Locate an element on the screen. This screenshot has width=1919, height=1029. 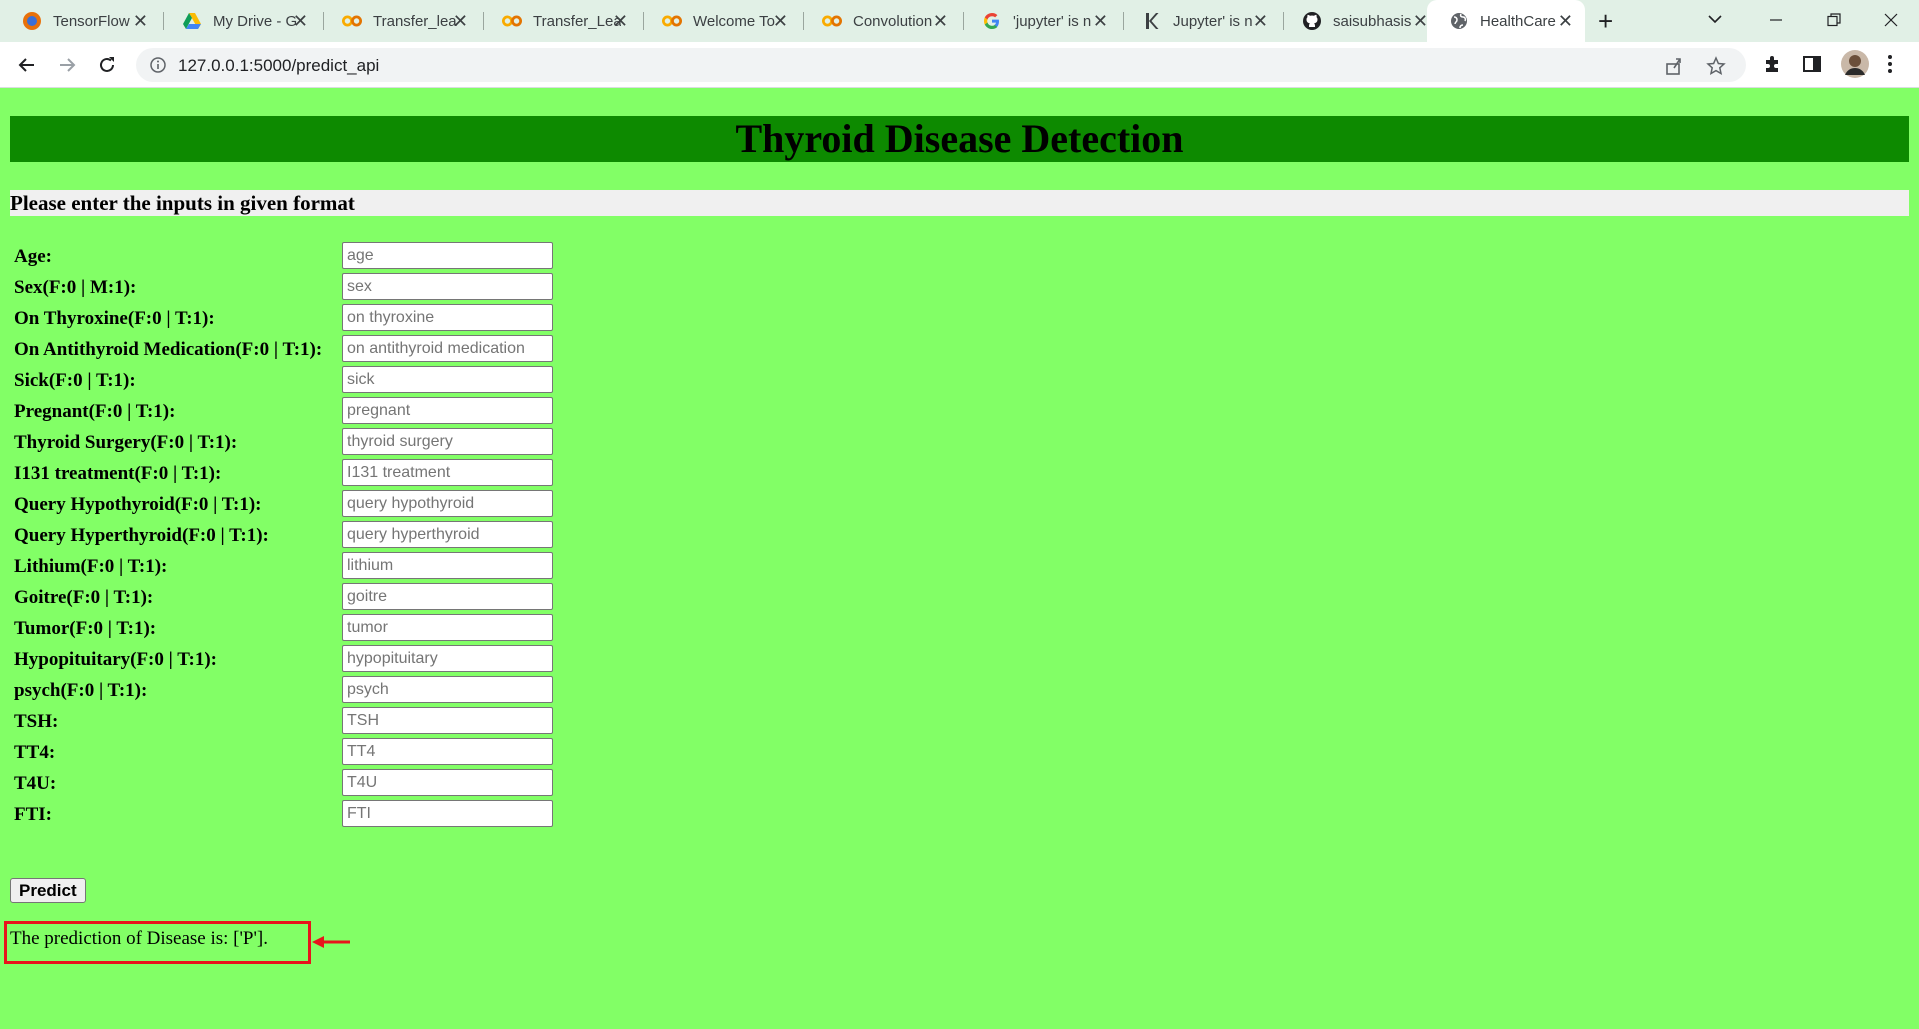
field-label: Lithium(F:0 | T:1): is located at coordinates (91, 566).